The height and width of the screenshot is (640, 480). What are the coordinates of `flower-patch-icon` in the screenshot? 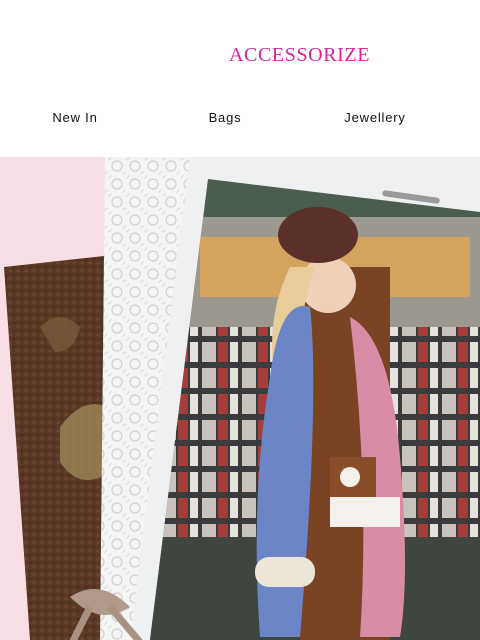 It's located at (350, 477).